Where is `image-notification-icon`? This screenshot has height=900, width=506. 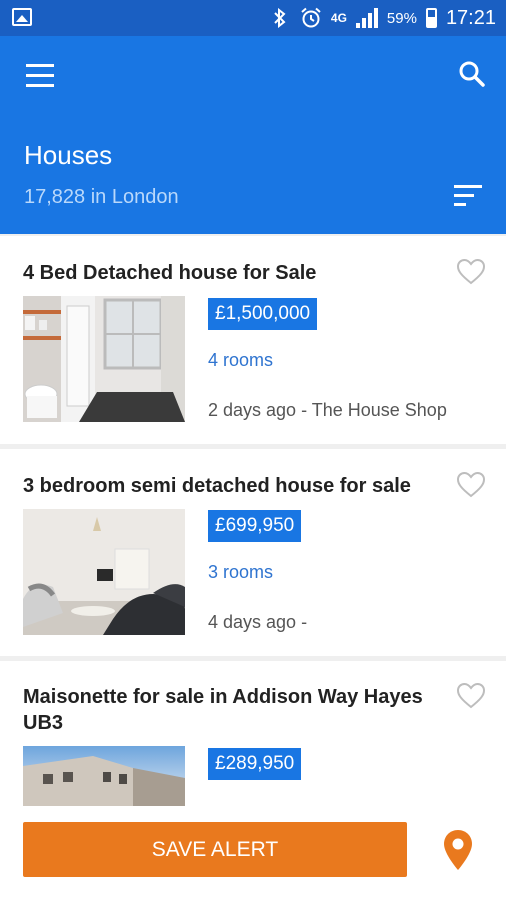 image-notification-icon is located at coordinates (22, 17).